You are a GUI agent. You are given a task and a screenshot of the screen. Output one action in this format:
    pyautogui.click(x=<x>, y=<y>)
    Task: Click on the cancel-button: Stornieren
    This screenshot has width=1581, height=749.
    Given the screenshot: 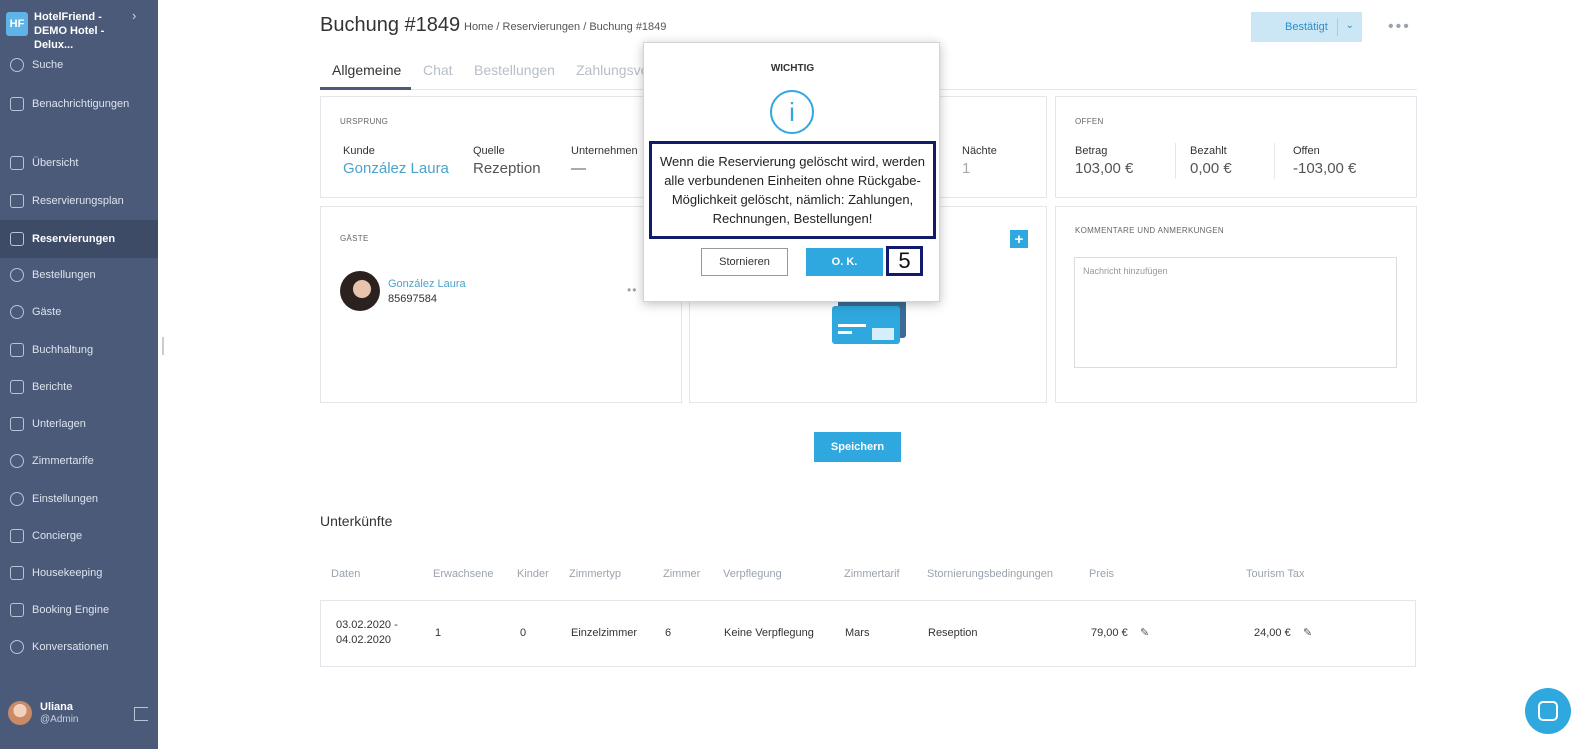 What is the action you would take?
    pyautogui.click(x=744, y=262)
    